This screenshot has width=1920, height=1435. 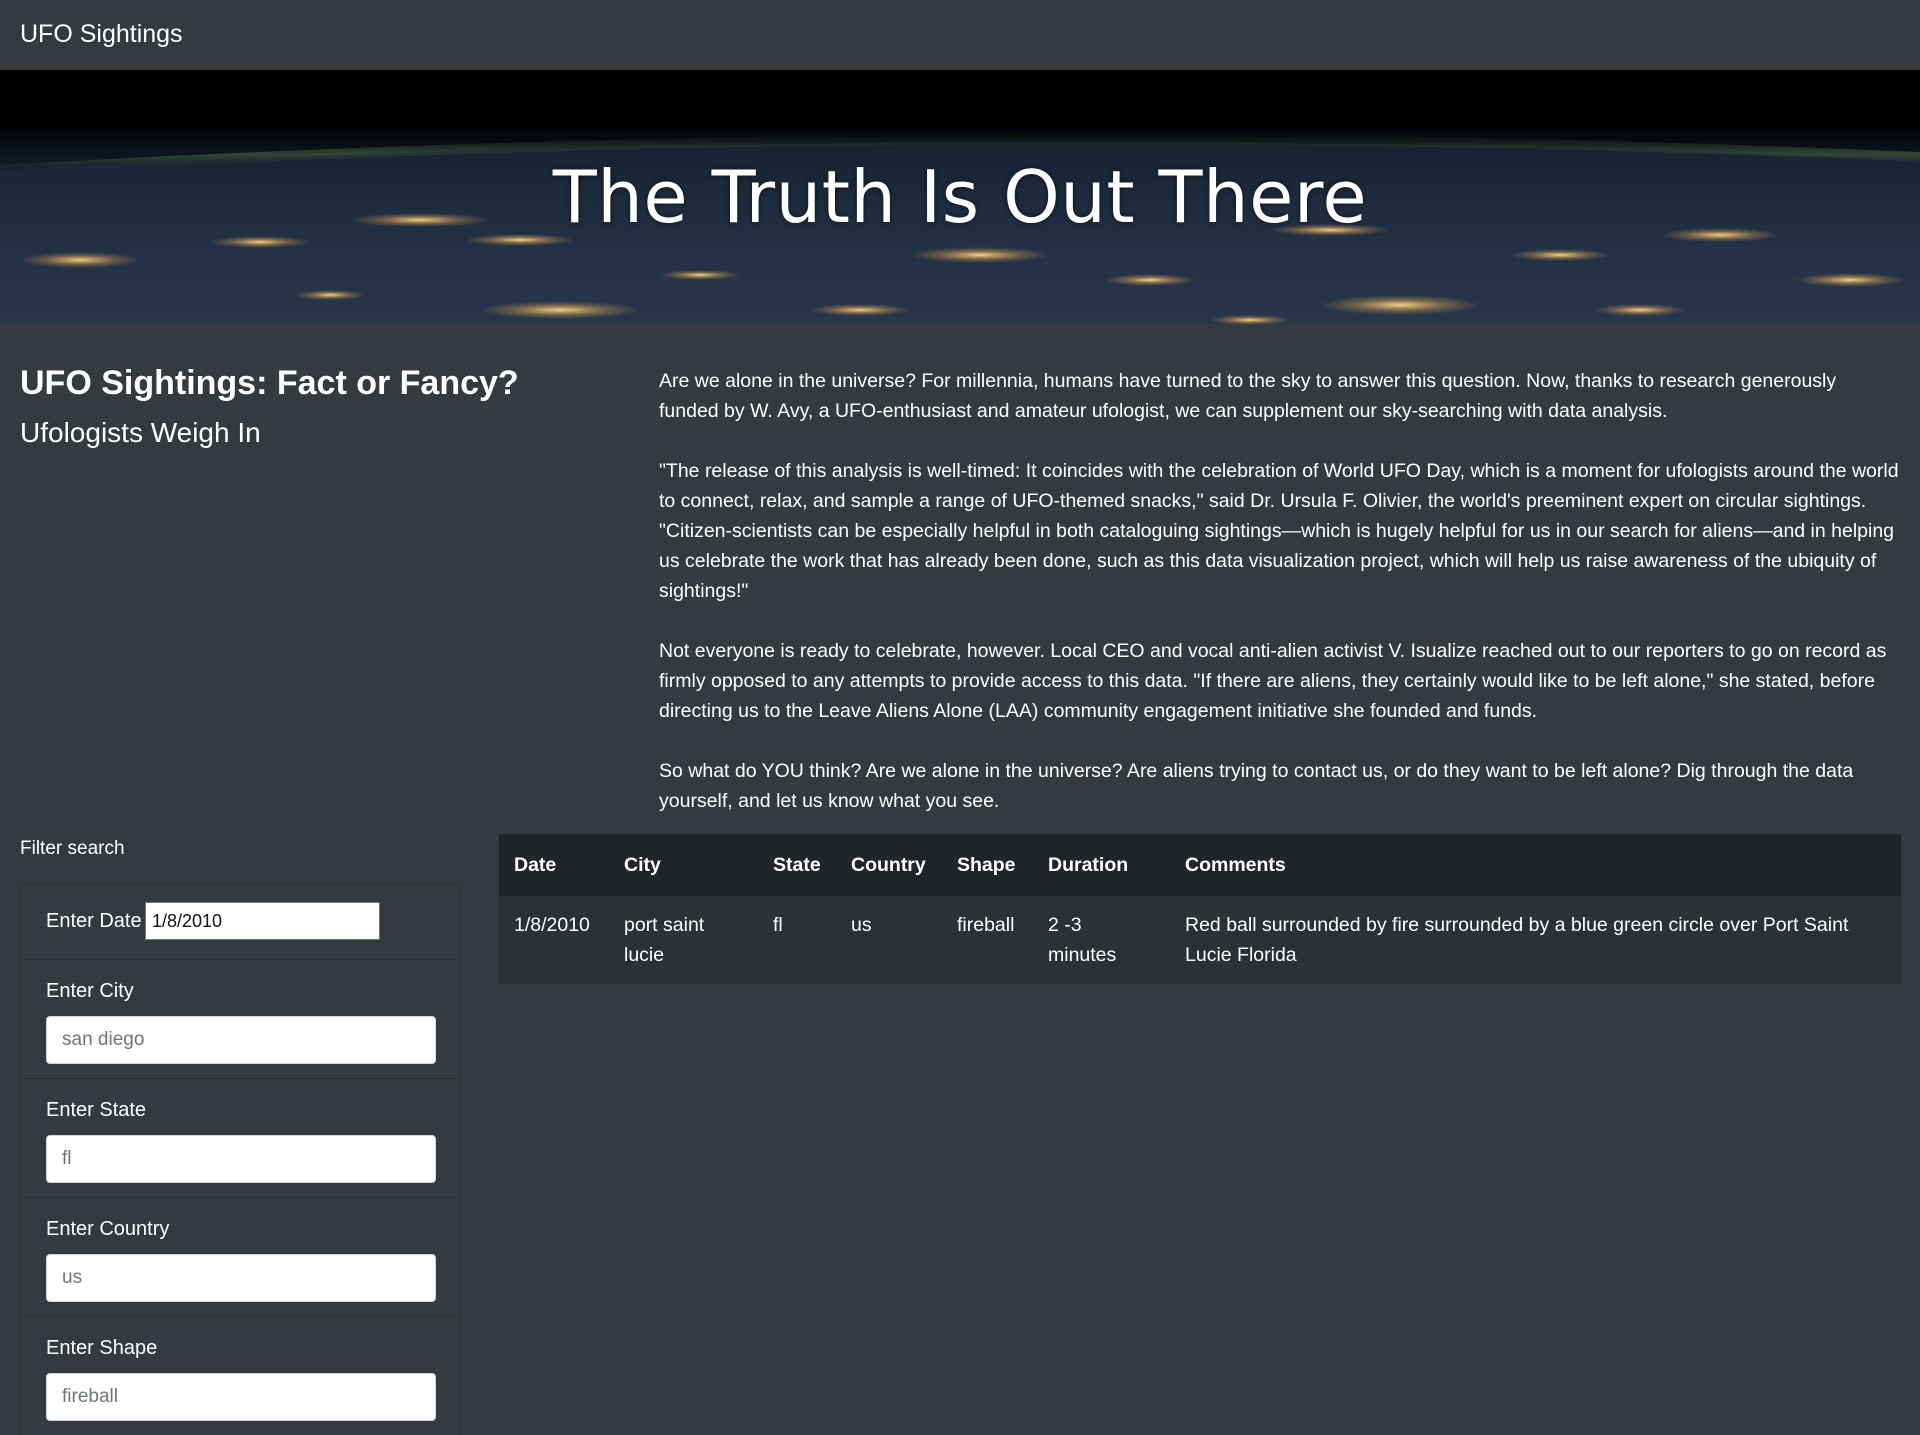 I want to click on shape-label: Enter Shape, so click(x=102, y=1348).